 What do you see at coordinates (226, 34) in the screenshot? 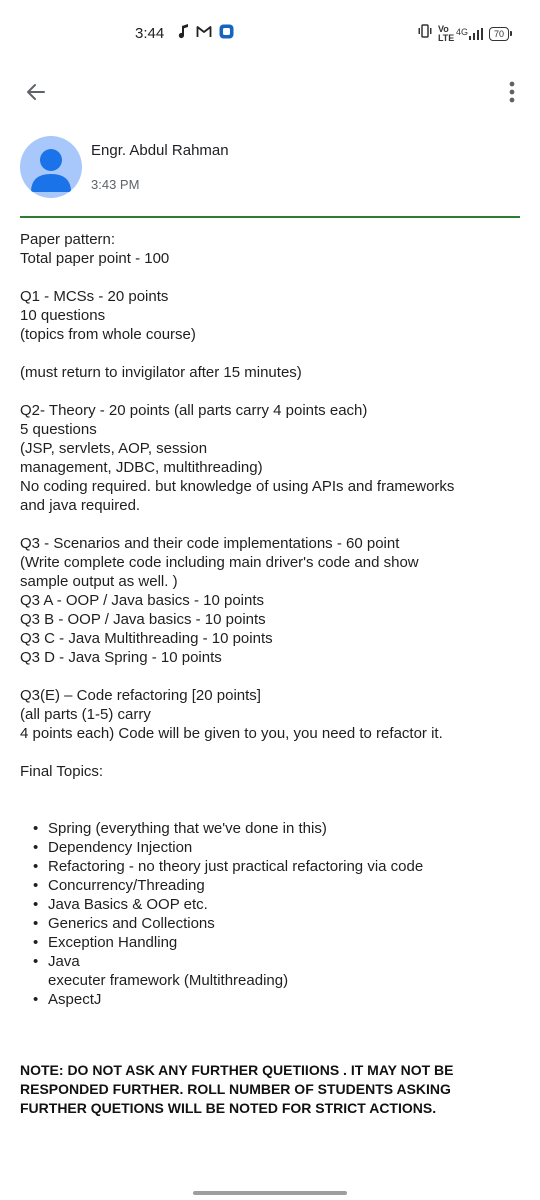
I see `outlook-icon` at bounding box center [226, 34].